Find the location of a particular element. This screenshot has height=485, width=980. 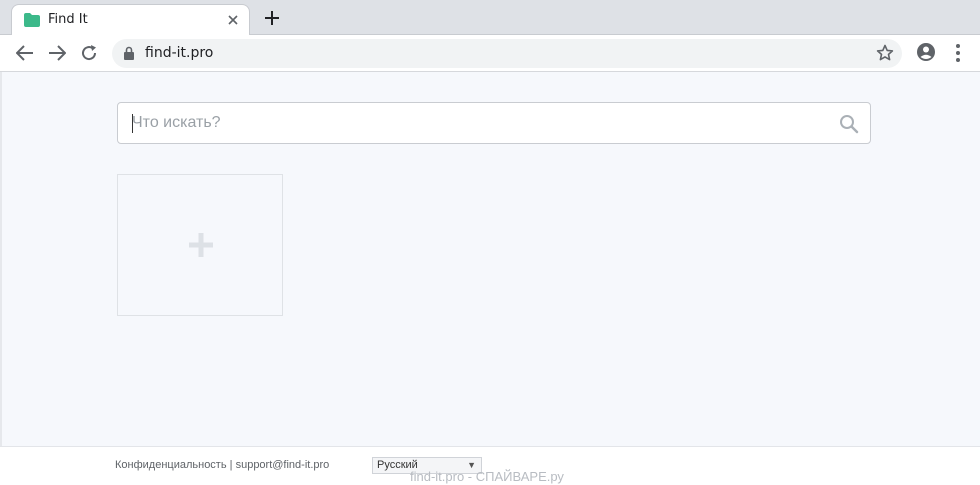

privacy-link: Конфиденциальность is located at coordinates (171, 465).